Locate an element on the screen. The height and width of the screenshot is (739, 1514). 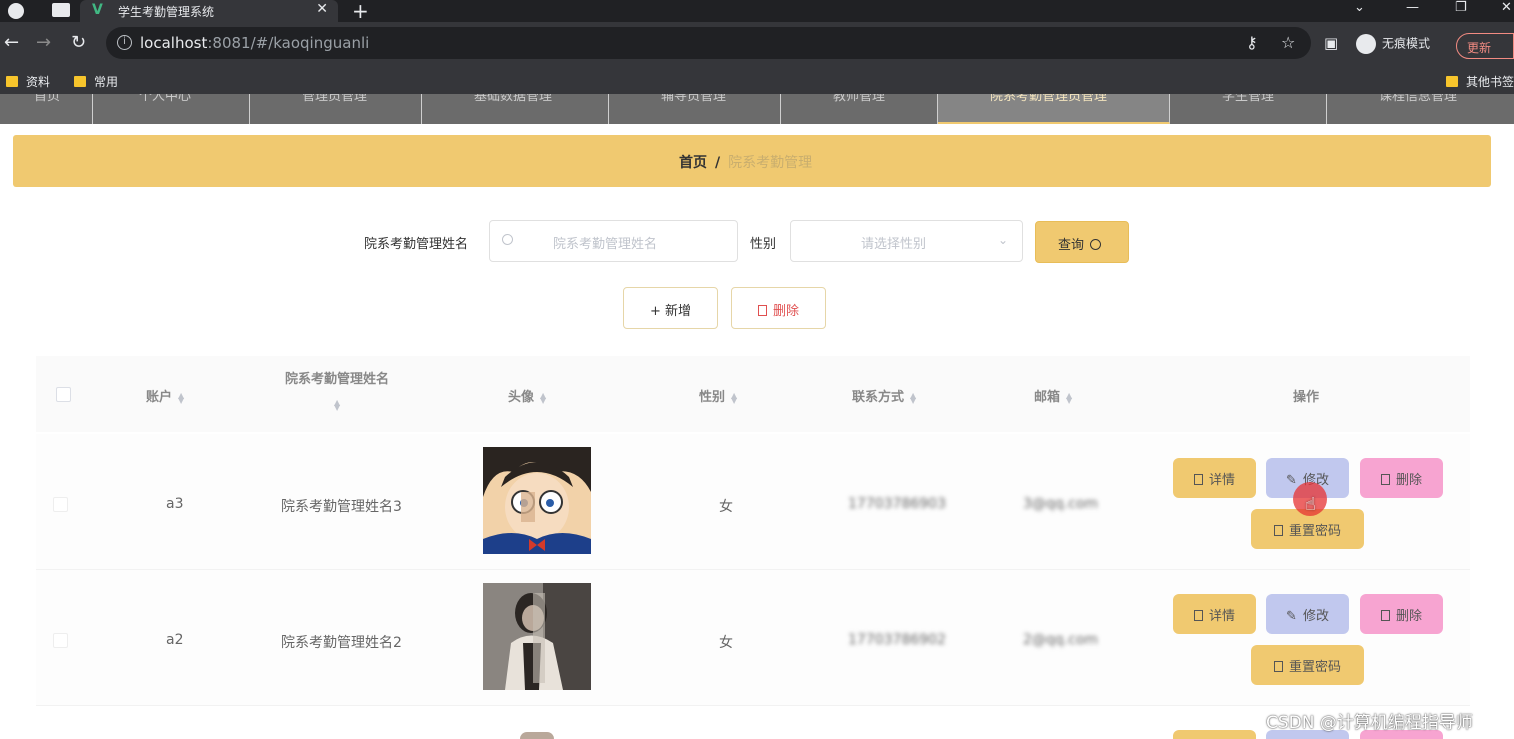
bookmark-folder-1: 资料 is located at coordinates (28, 81).